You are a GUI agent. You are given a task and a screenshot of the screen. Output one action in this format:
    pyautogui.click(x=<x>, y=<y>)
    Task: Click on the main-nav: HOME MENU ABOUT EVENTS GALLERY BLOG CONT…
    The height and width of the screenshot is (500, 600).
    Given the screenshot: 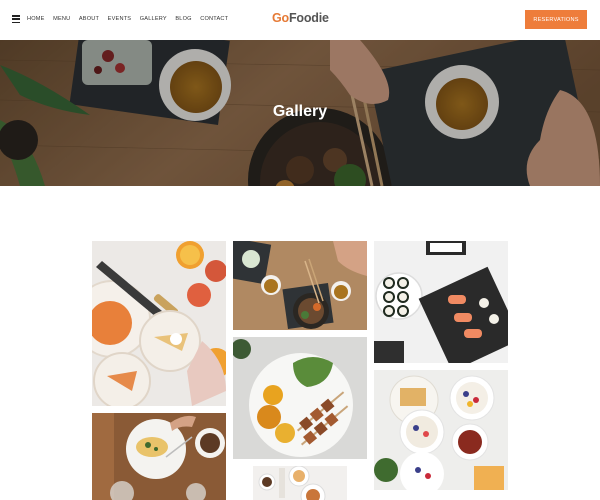 What is the action you would take?
    pyautogui.click(x=132, y=19)
    